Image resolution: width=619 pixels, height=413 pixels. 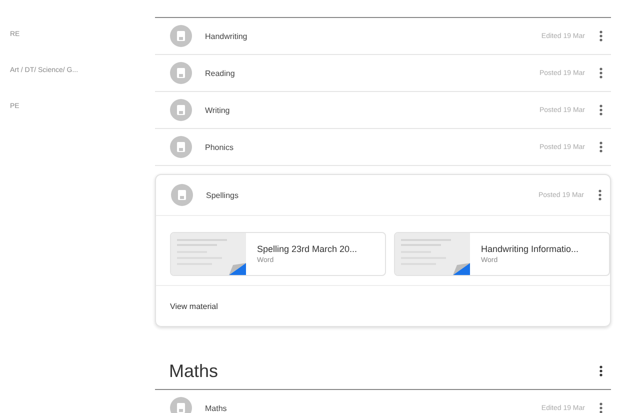 I want to click on post-title: Reading, so click(x=372, y=73).